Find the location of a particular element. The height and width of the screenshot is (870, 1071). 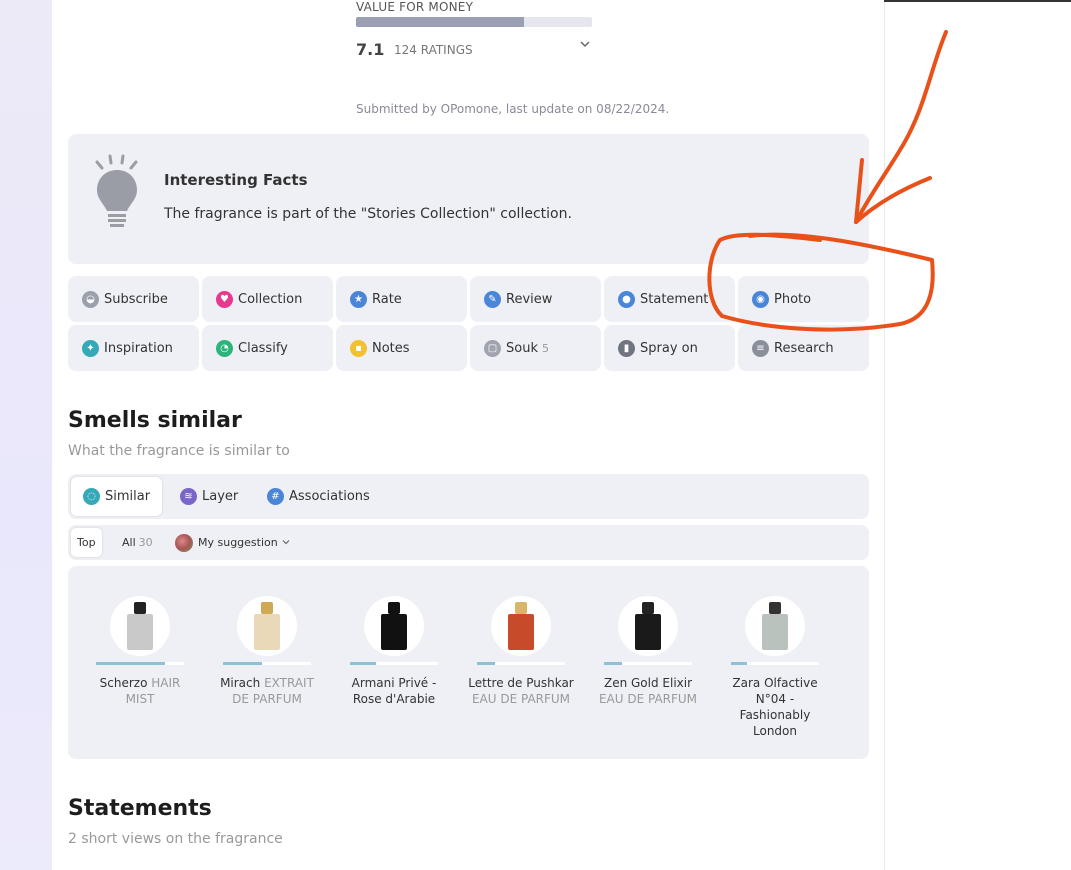

tab-layer-label: Layer is located at coordinates (220, 496).